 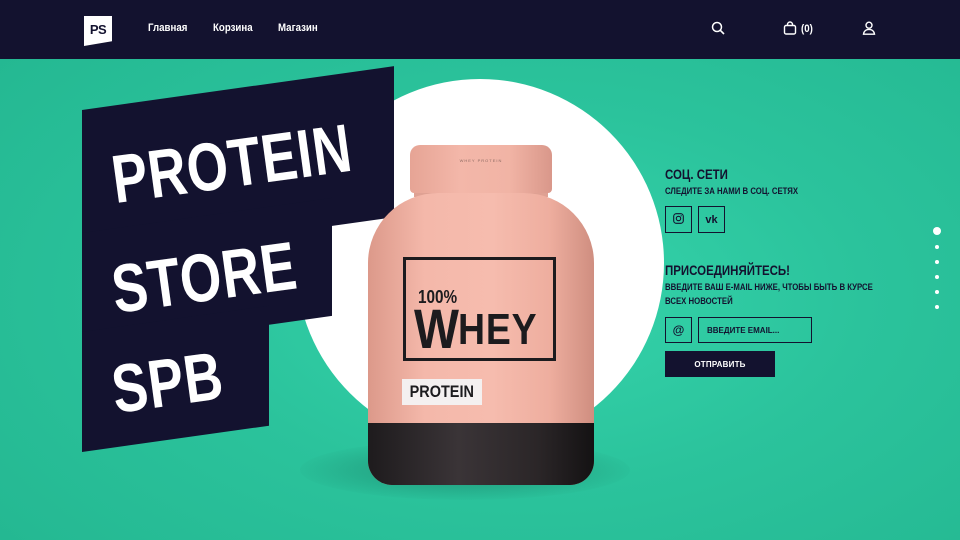 I want to click on instagram-icon, so click(x=678, y=220).